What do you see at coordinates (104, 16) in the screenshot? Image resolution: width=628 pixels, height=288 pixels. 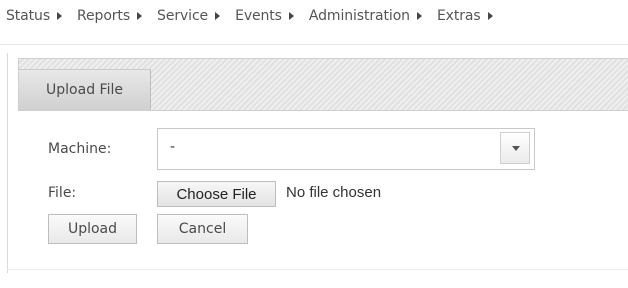 I see `nav-item-label: Reports` at bounding box center [104, 16].